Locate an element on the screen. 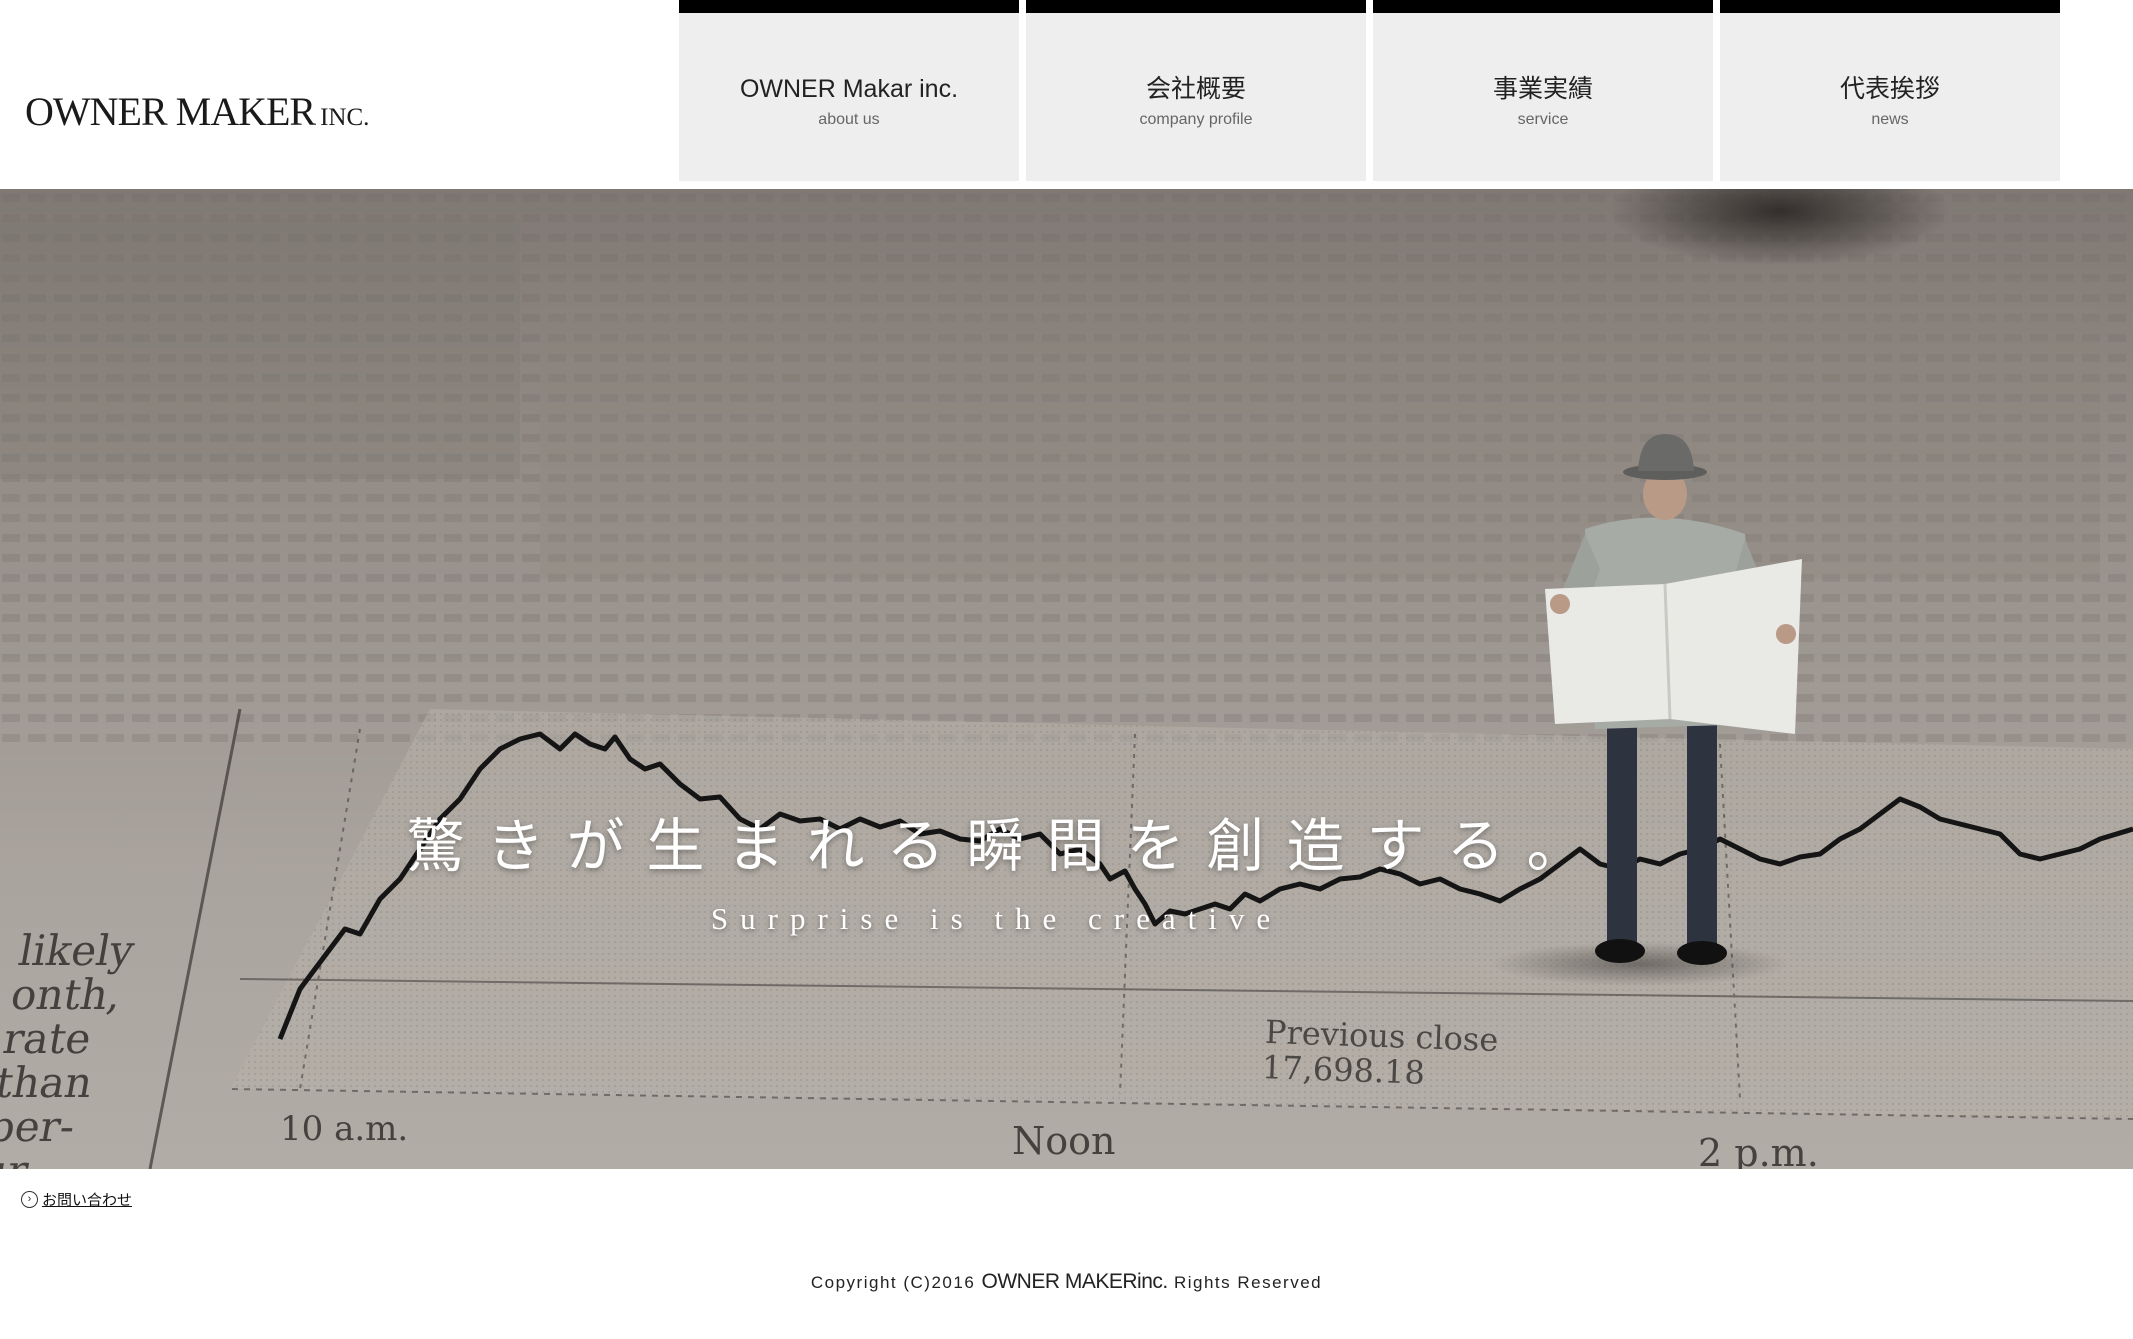 The width and height of the screenshot is (2133, 1339). nav-item-about: OWNER Makar inc. about us is located at coordinates (849, 90).